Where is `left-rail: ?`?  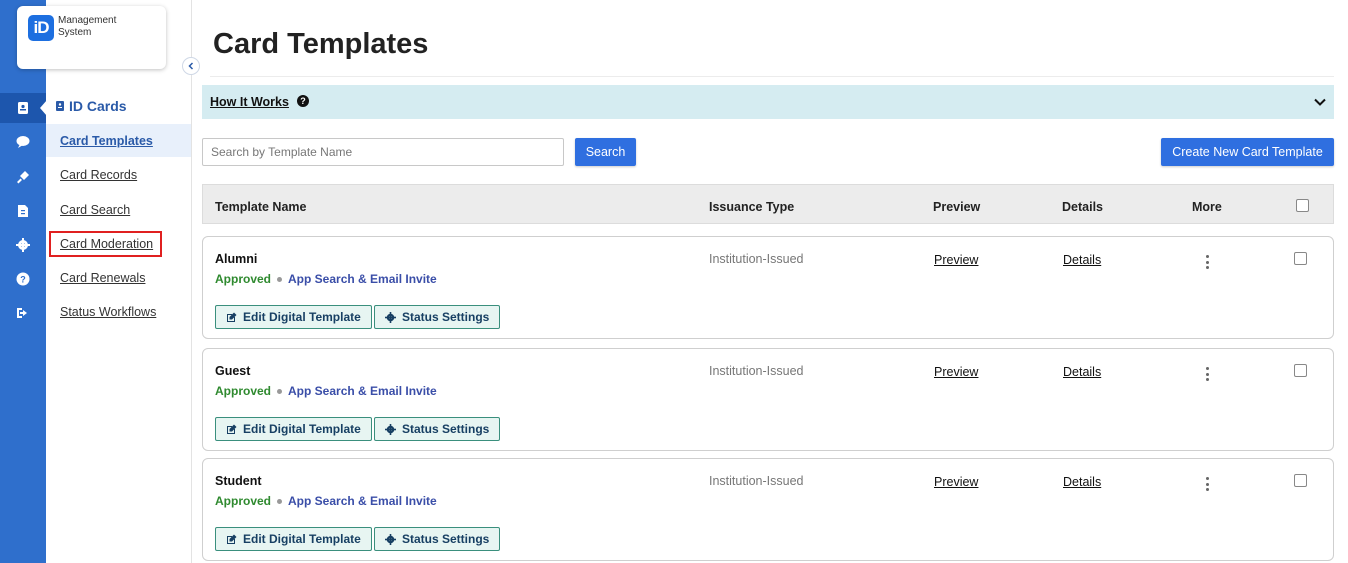
left-rail: ? is located at coordinates (23, 281).